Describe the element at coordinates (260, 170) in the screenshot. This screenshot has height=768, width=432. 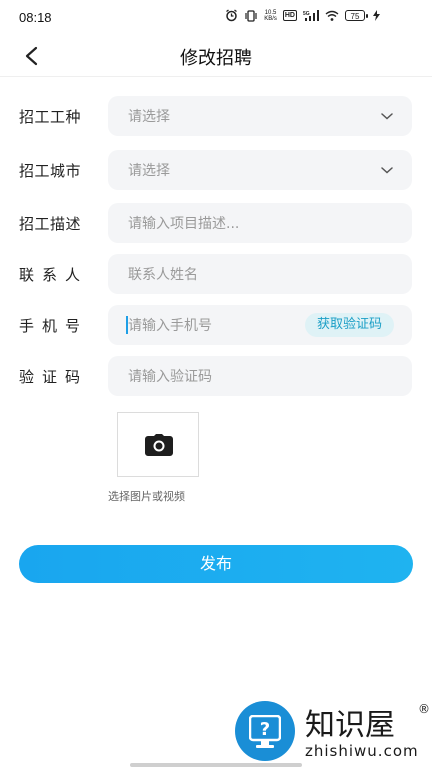
I see `city-select: 请选择` at that location.